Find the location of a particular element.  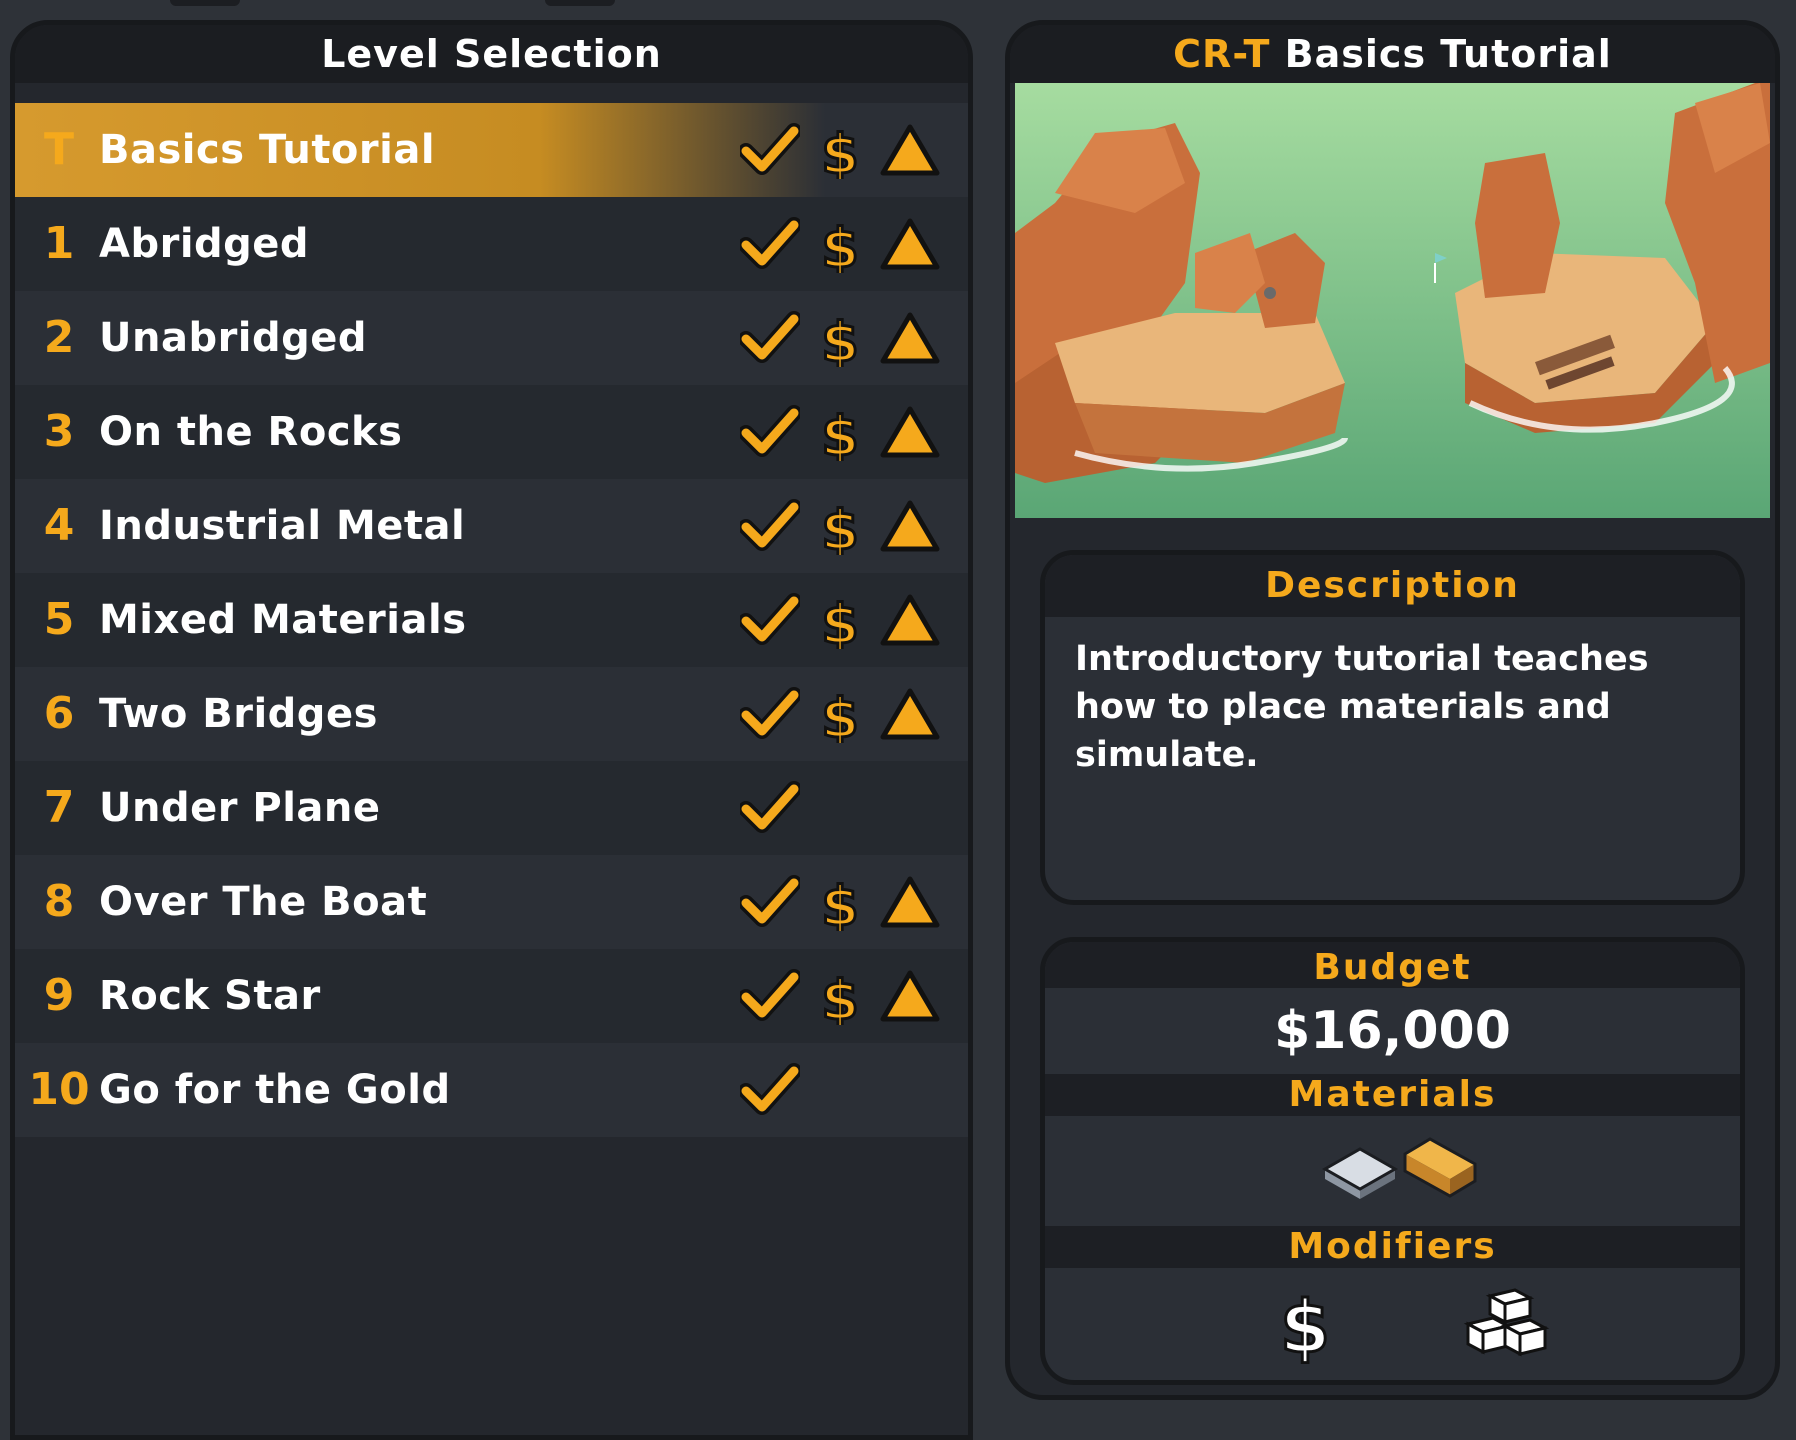

level-row: 8 Over The Boat $ is located at coordinates (491, 902).